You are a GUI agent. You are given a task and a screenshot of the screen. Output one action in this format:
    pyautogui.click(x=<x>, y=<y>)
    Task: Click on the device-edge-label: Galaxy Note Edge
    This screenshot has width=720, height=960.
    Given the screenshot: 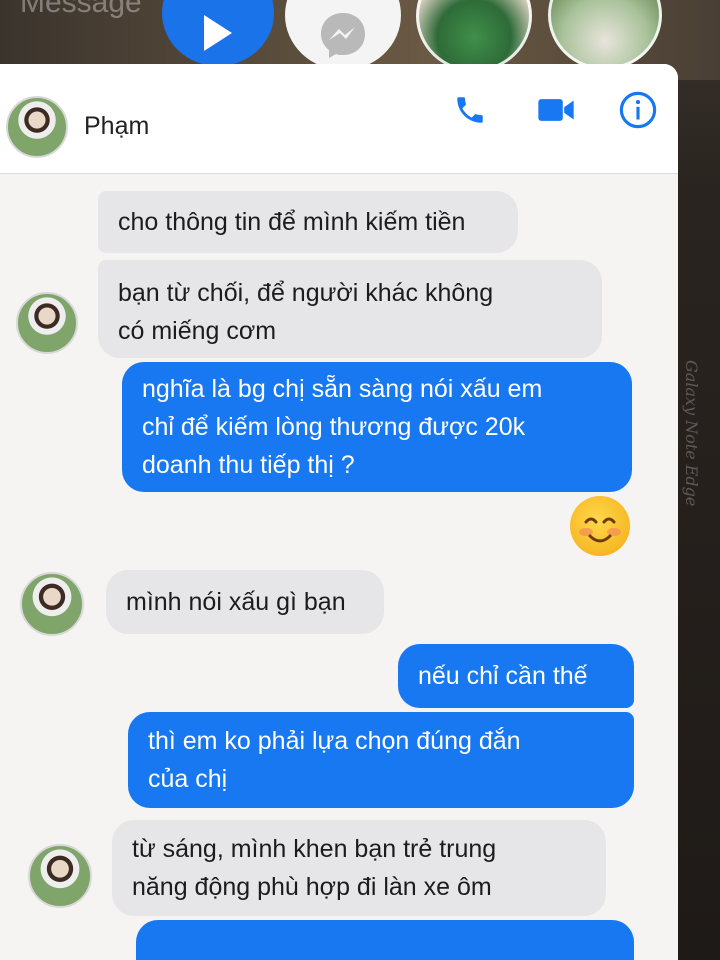 What is the action you would take?
    pyautogui.click(x=691, y=433)
    